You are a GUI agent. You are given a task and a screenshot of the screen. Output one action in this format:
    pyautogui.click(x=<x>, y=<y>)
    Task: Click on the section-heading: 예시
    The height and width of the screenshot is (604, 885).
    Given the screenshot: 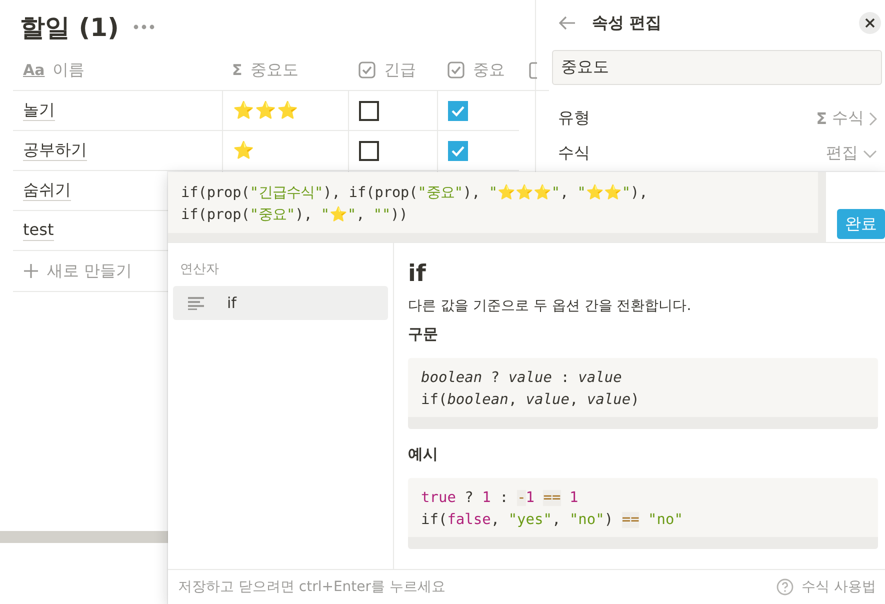 What is the action you would take?
    pyautogui.click(x=423, y=454)
    